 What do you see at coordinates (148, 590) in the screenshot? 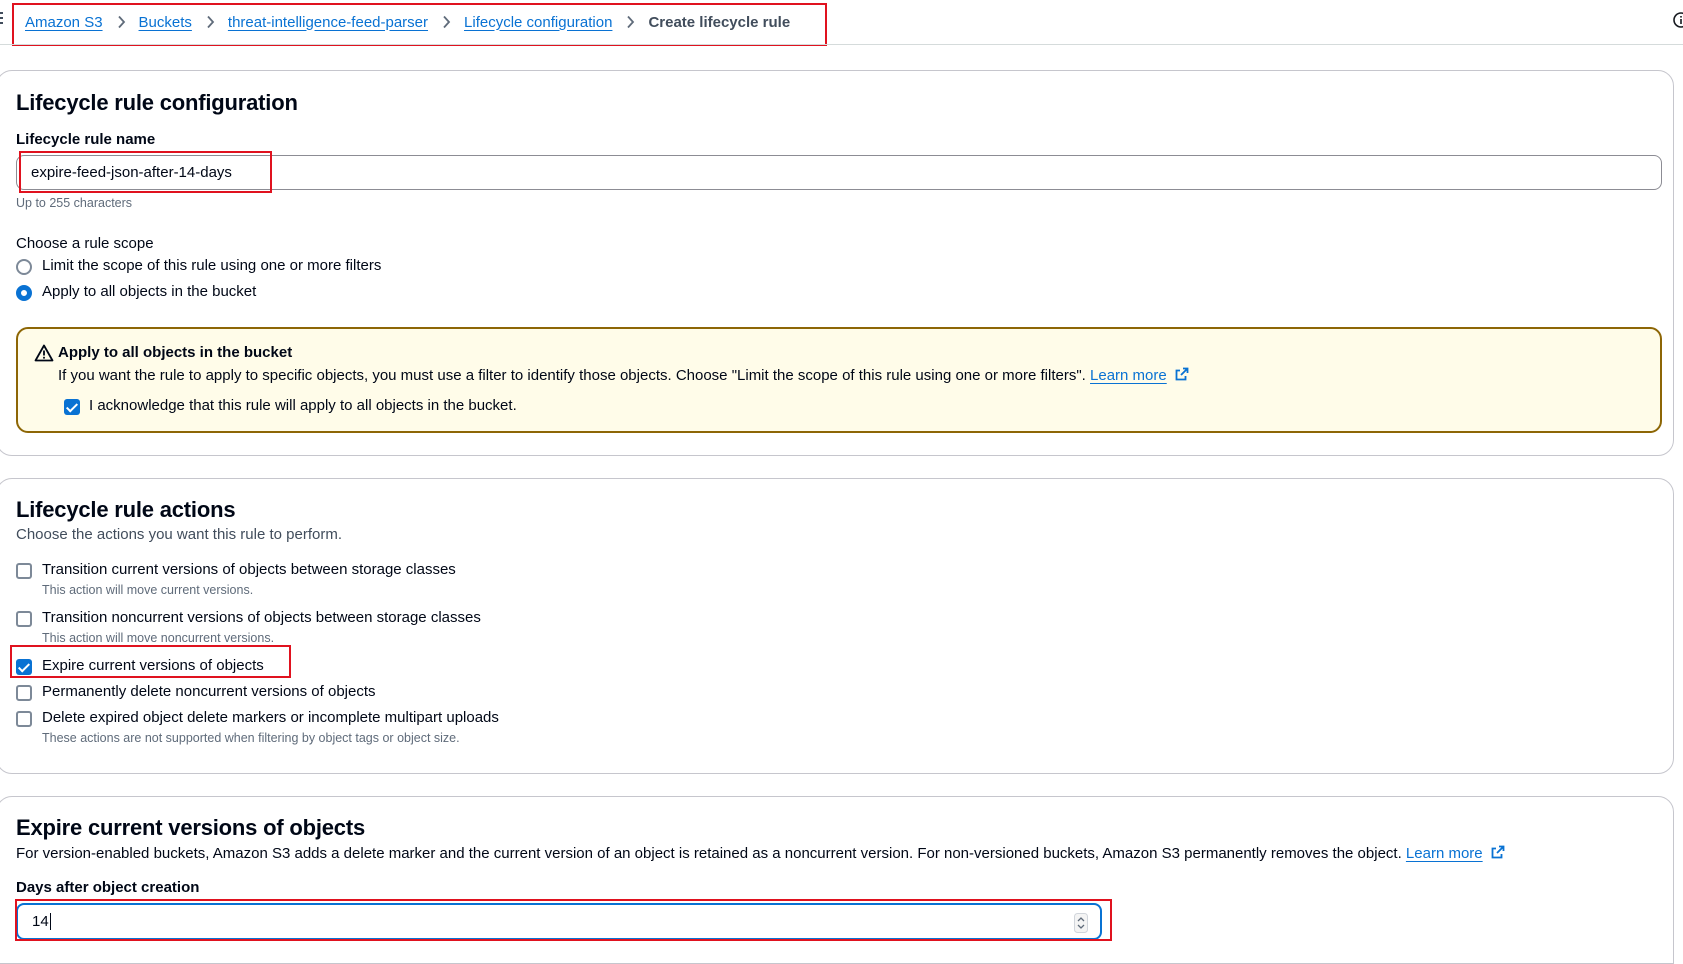
I see `action-transition-current-hint: This action will move current versions.` at bounding box center [148, 590].